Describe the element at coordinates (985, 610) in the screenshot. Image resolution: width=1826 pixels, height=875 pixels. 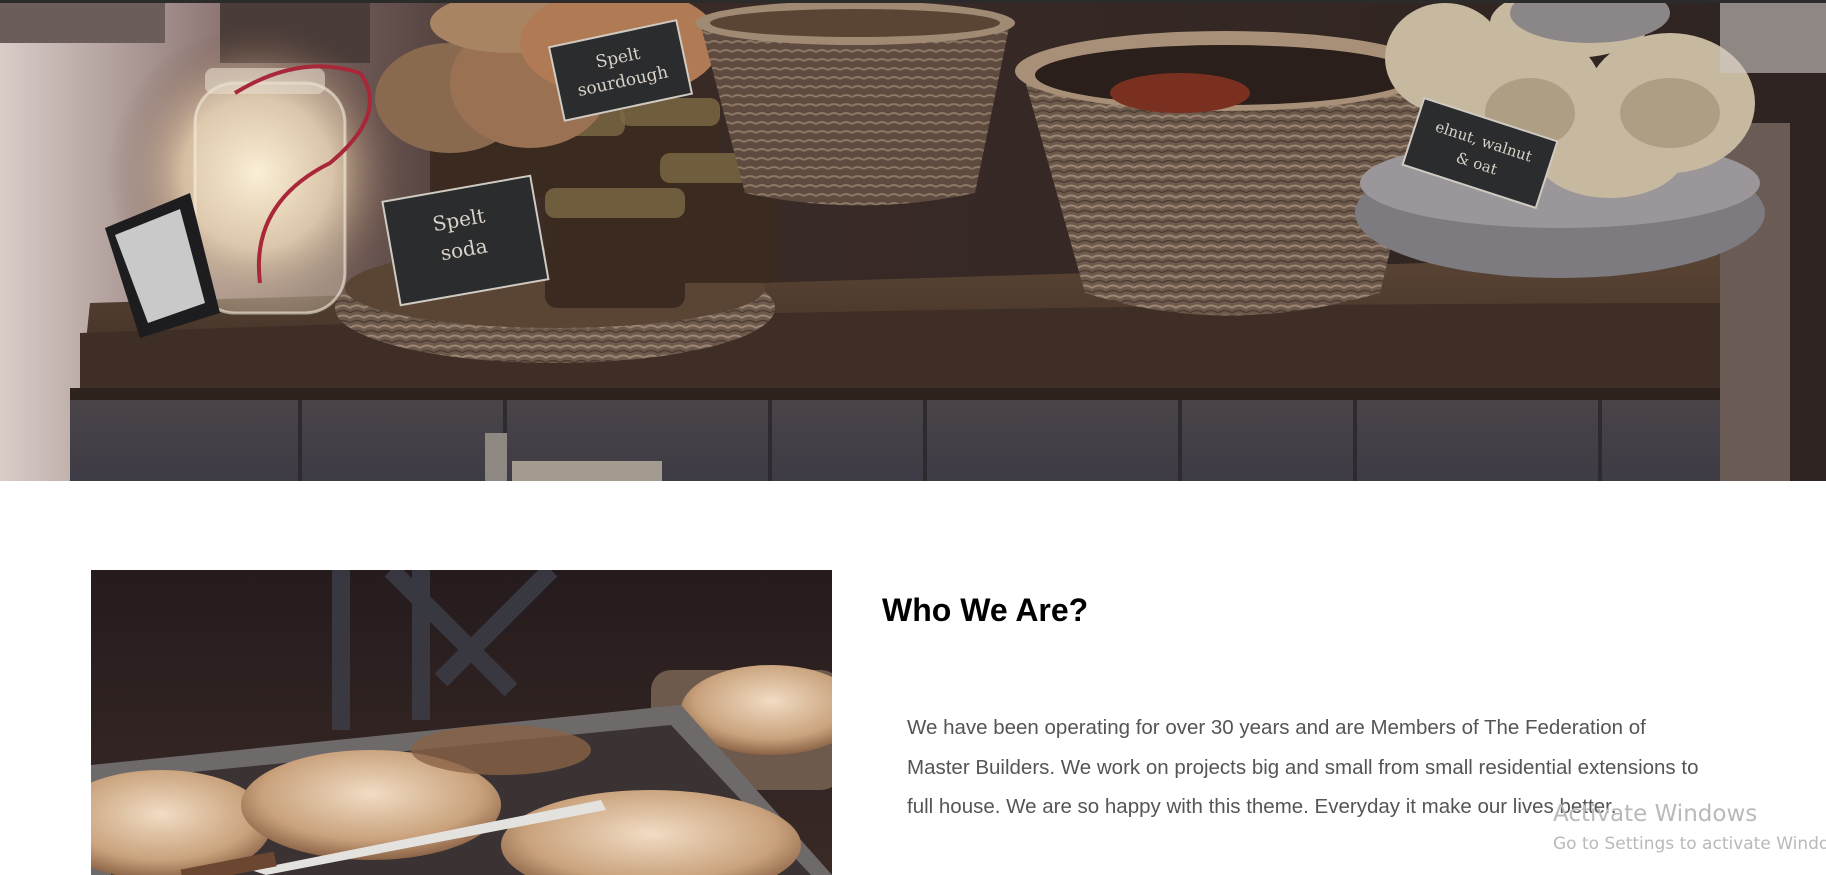
I see `about-title: Who We Are?` at that location.